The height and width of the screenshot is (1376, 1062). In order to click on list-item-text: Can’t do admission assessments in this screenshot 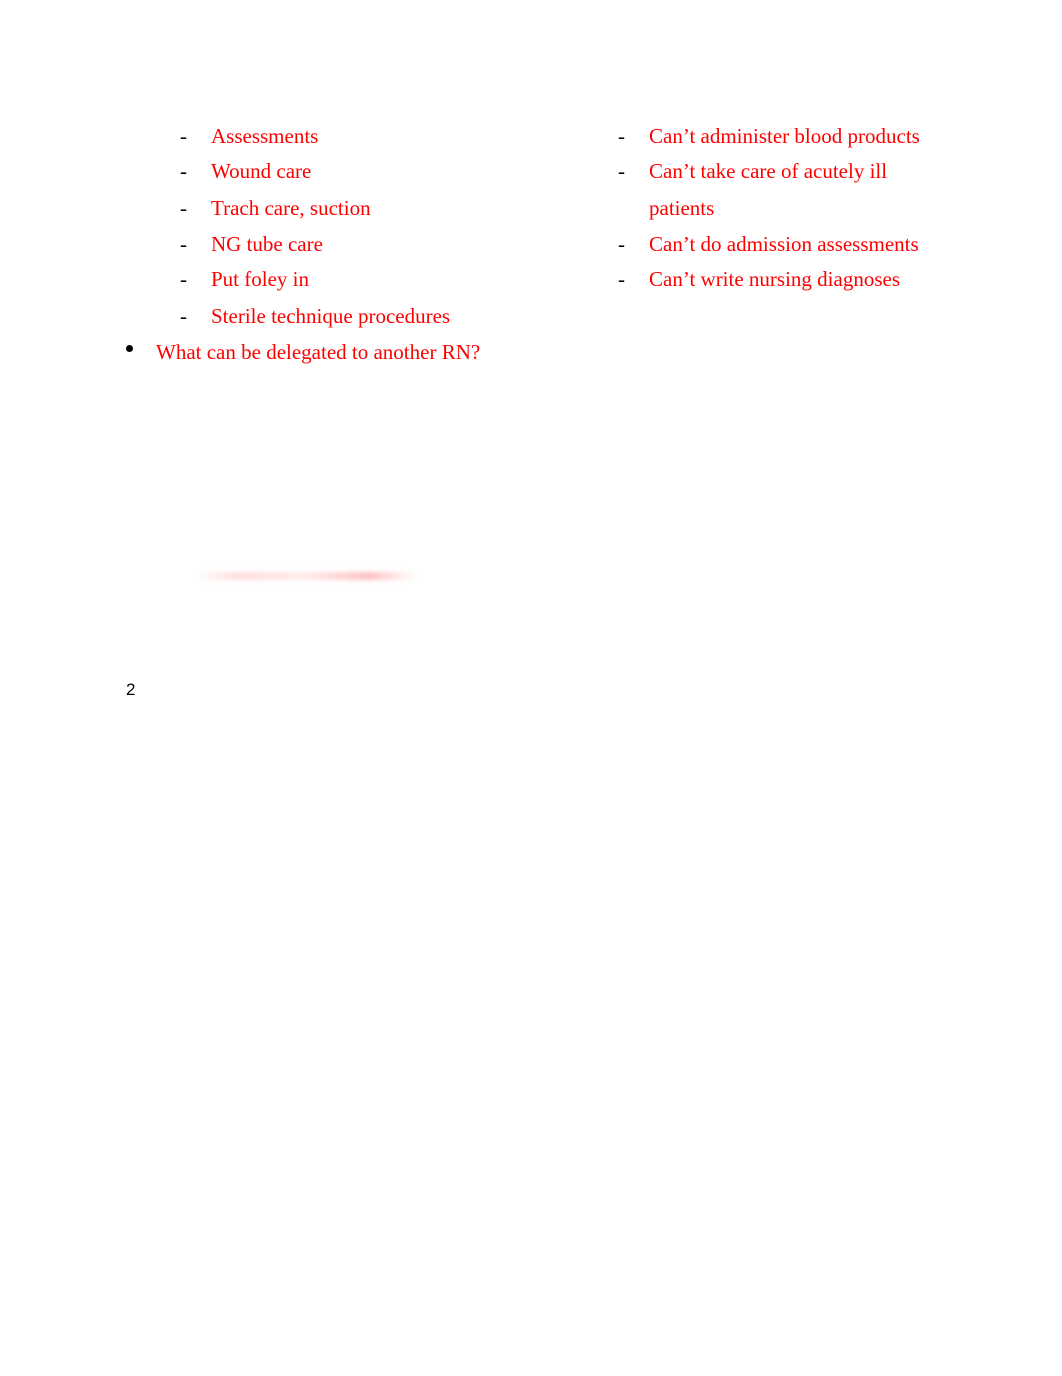, I will do `click(784, 244)`.